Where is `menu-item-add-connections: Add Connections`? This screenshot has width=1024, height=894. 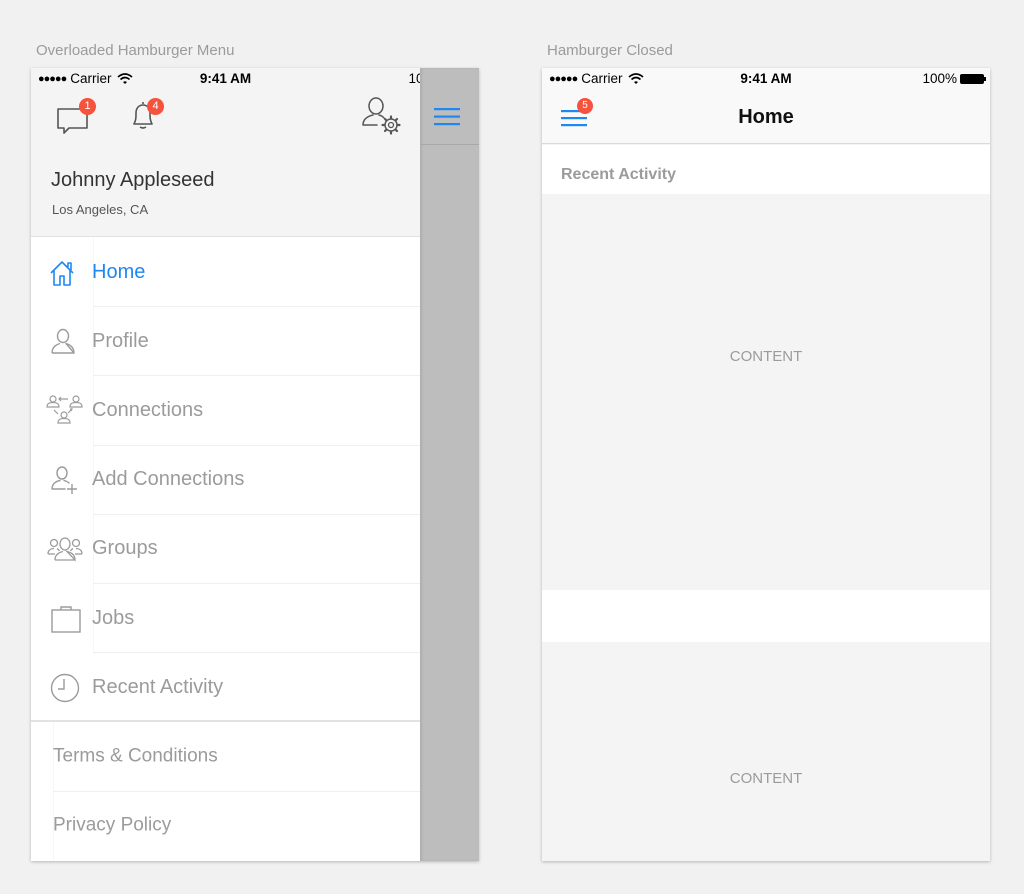
menu-item-add-connections: Add Connections is located at coordinates (225, 480).